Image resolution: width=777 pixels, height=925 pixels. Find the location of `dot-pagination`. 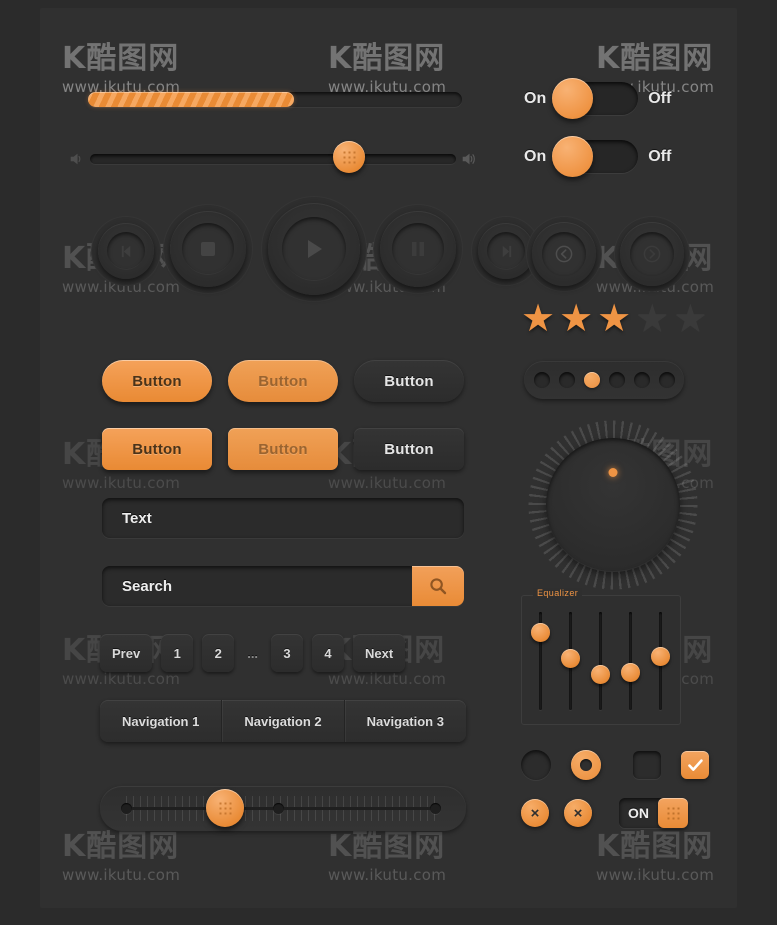

dot-pagination is located at coordinates (604, 380).